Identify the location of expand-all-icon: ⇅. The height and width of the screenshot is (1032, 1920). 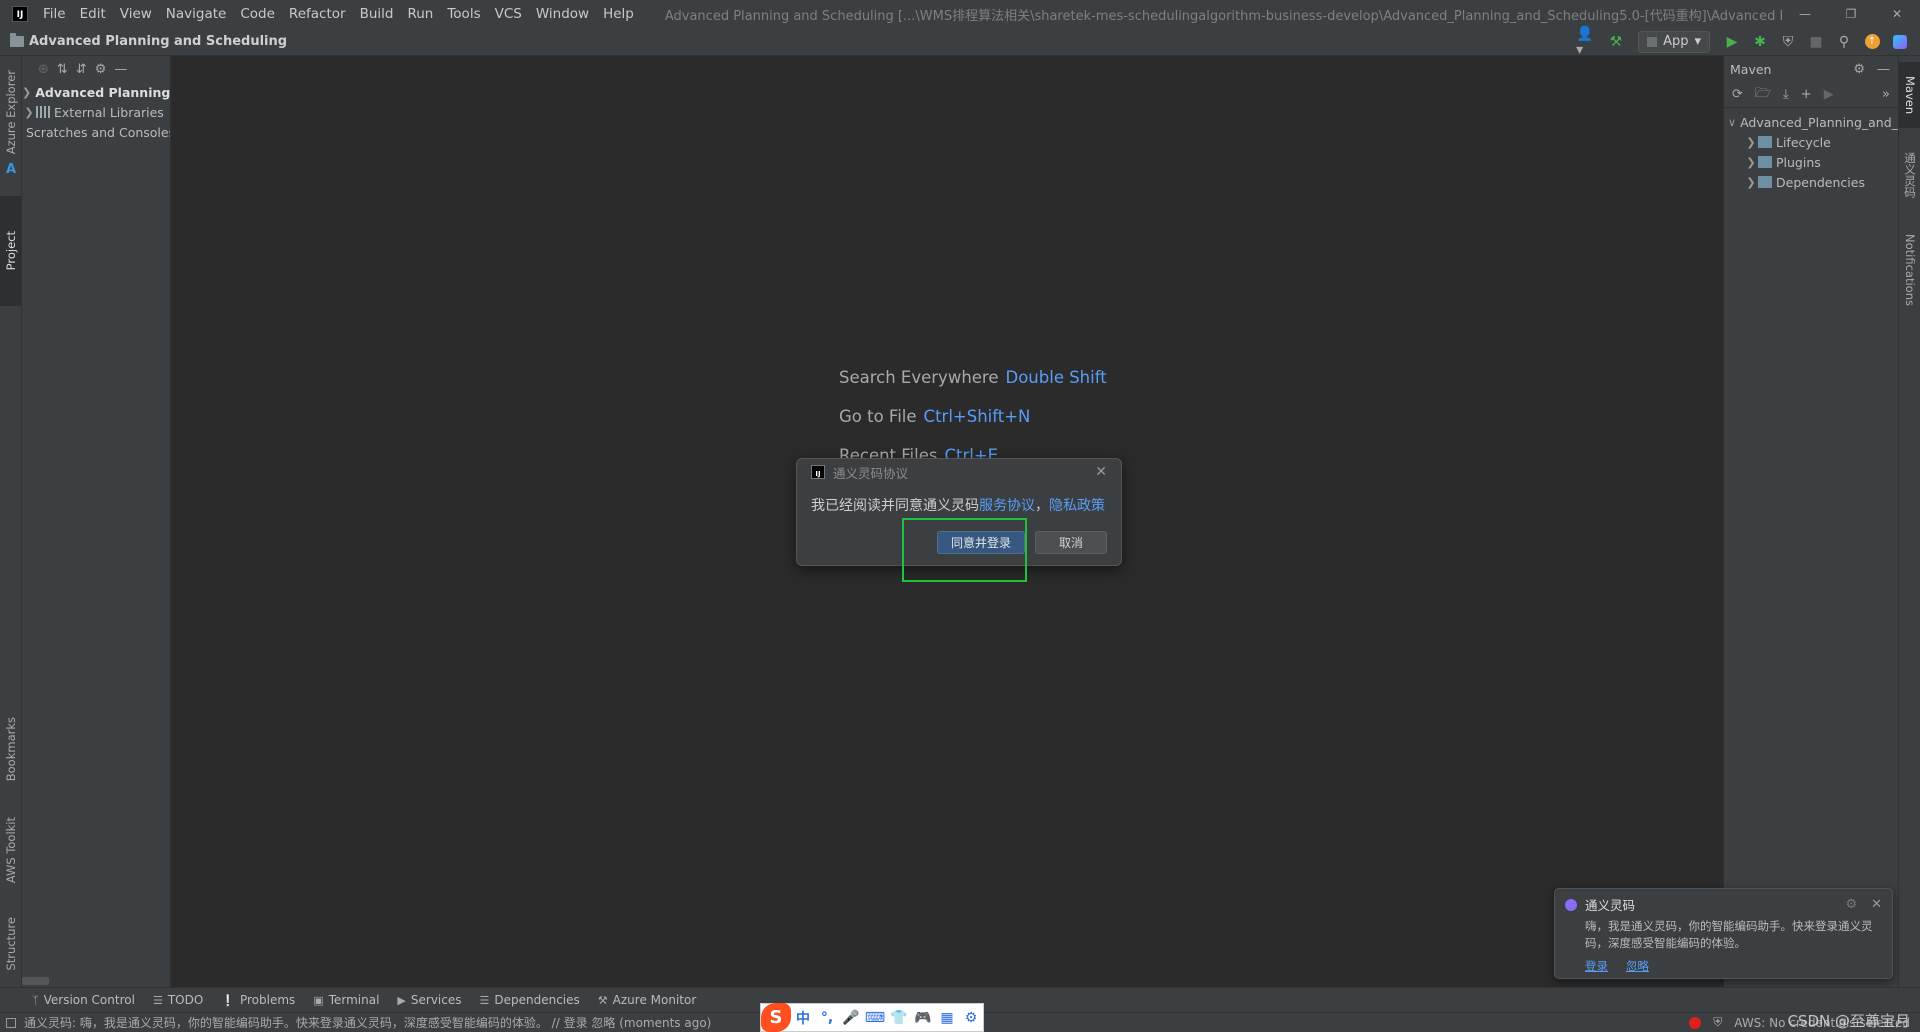
(62, 69).